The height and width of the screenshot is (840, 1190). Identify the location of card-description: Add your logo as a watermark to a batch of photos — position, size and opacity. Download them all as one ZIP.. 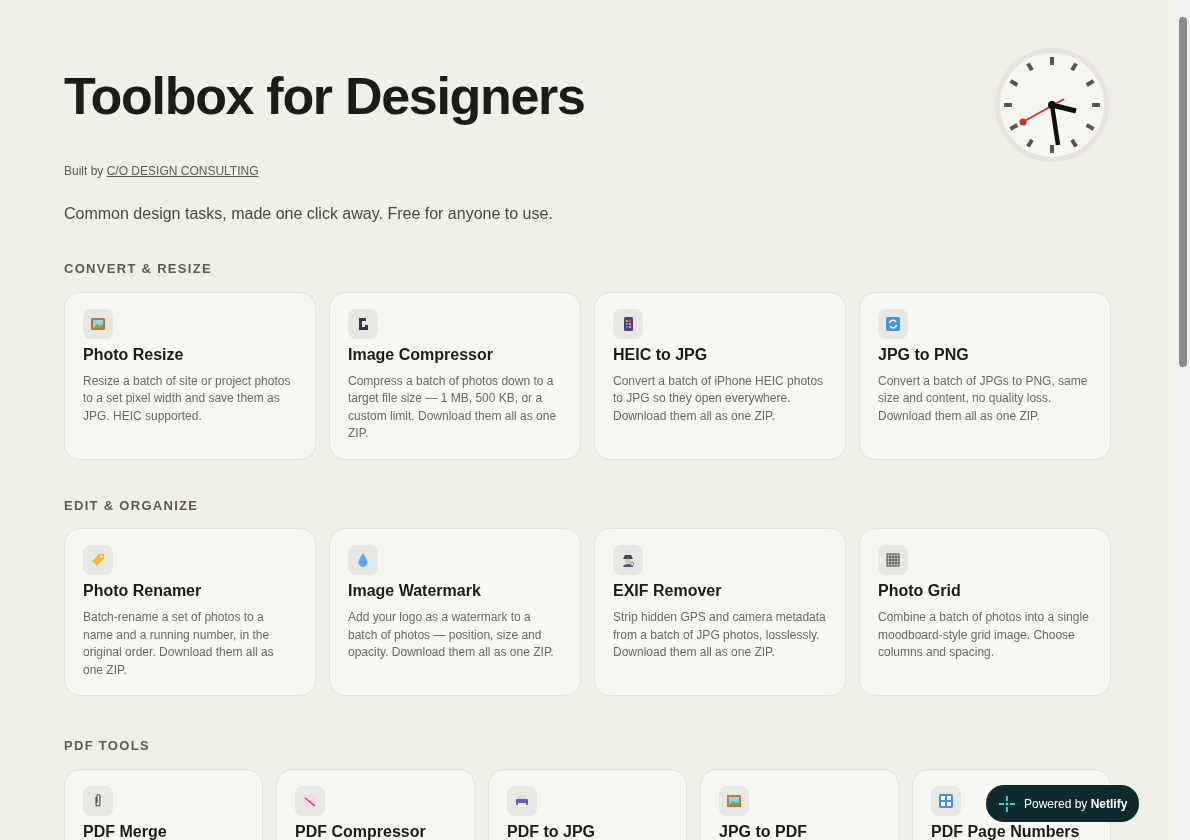
(451, 635).